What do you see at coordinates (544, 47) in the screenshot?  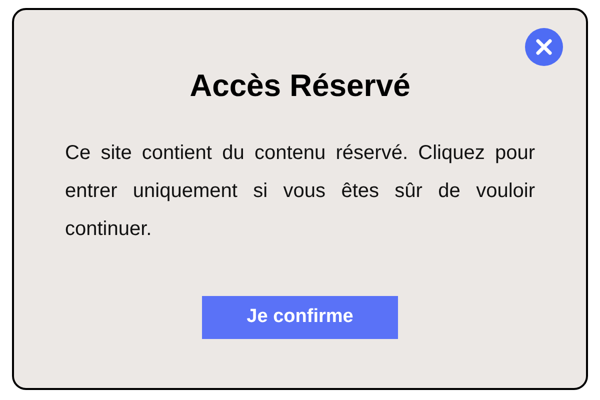 I see `close-icon` at bounding box center [544, 47].